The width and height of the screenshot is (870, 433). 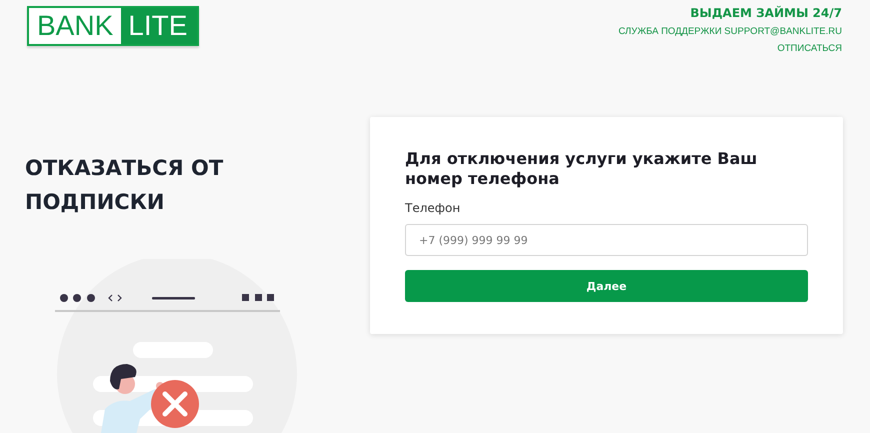 What do you see at coordinates (606, 240) in the screenshot?
I see `phone-input-field: +7 (999) 999 99 99` at bounding box center [606, 240].